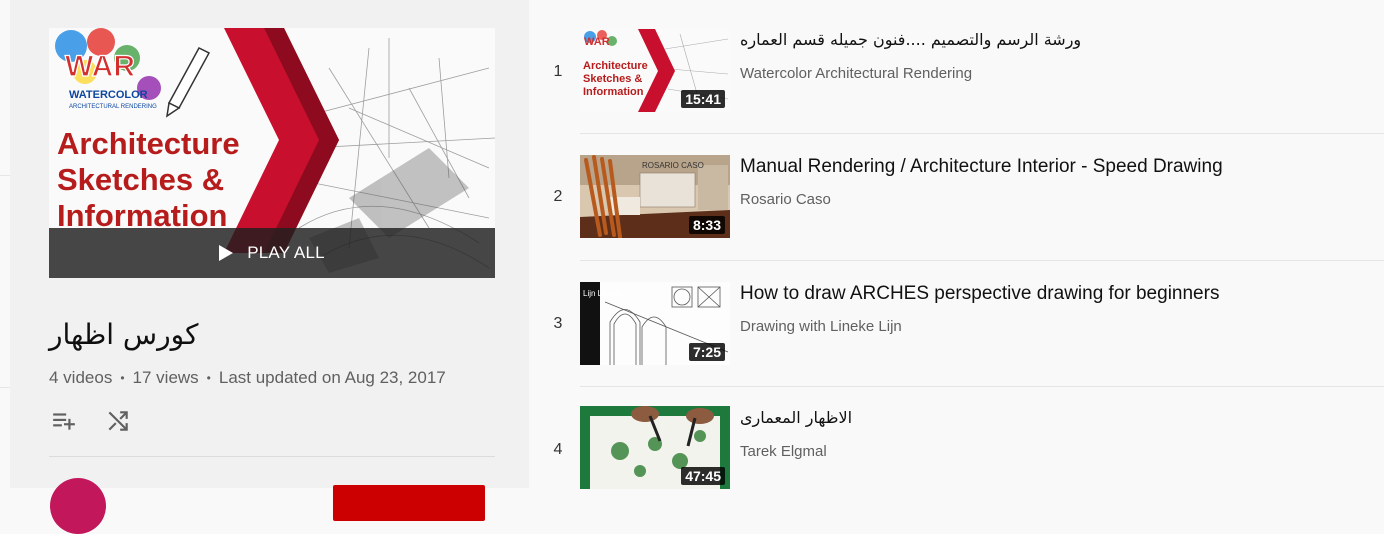 The width and height of the screenshot is (1384, 534). I want to click on video-duration: 47:45, so click(703, 476).